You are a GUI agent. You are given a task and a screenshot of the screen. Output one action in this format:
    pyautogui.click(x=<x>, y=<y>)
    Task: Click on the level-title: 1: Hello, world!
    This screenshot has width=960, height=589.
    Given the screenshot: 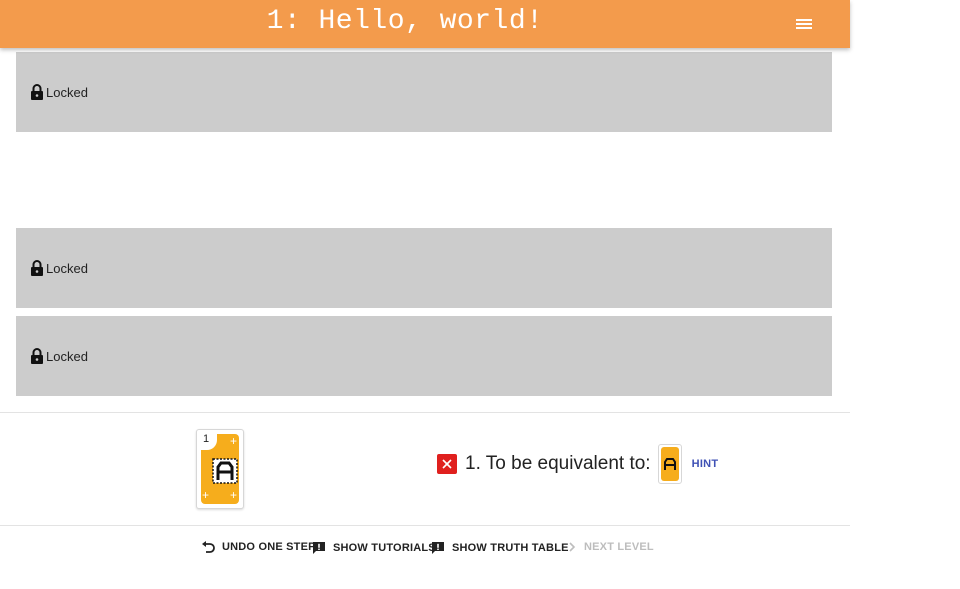 What is the action you would take?
    pyautogui.click(x=405, y=21)
    